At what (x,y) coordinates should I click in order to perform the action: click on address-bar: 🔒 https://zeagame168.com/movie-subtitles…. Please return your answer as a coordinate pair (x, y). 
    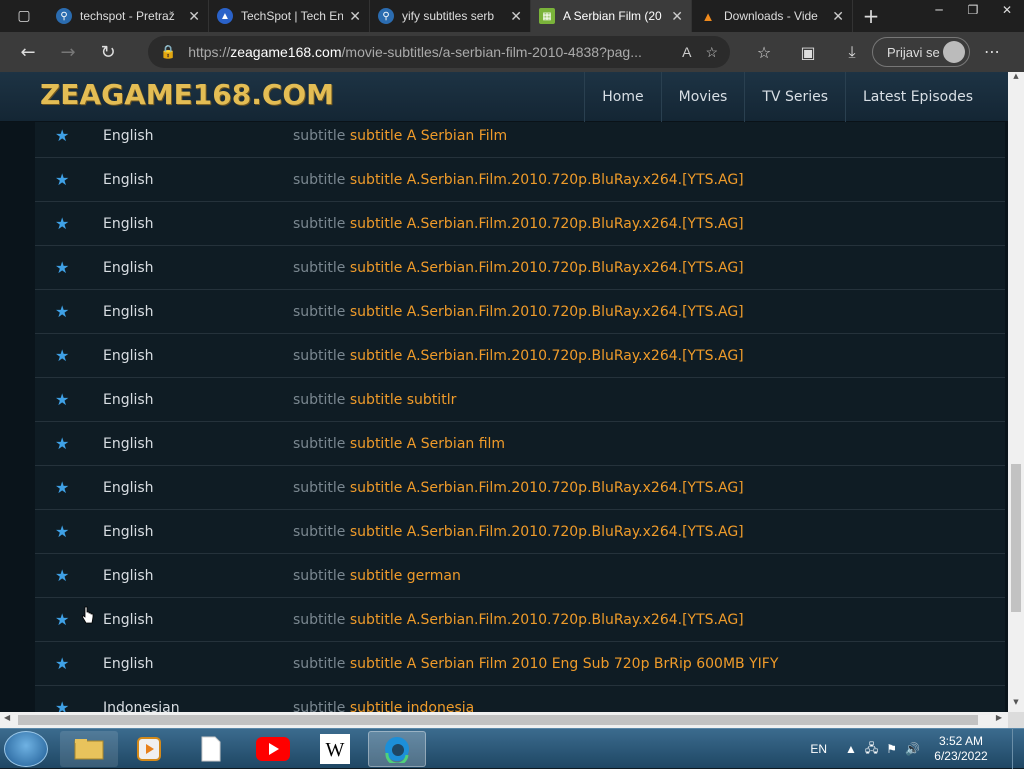
    Looking at the image, I should click on (439, 52).